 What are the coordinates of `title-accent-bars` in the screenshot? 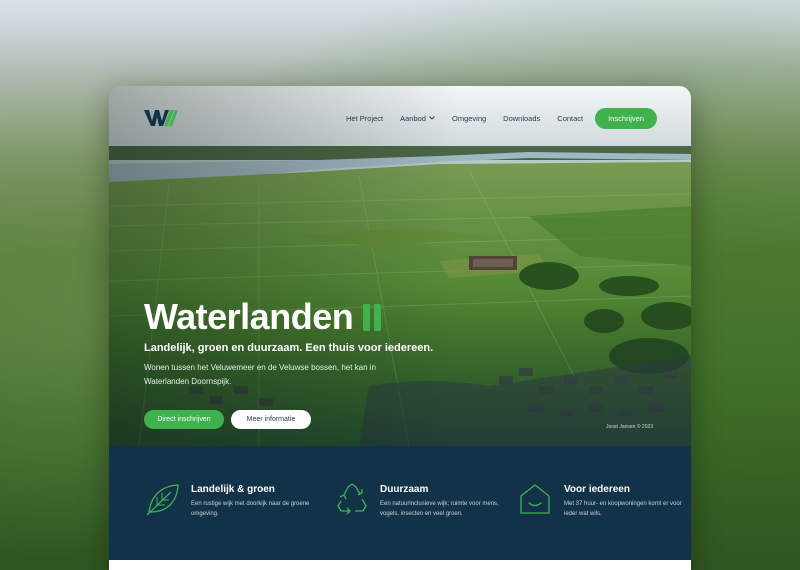 It's located at (372, 317).